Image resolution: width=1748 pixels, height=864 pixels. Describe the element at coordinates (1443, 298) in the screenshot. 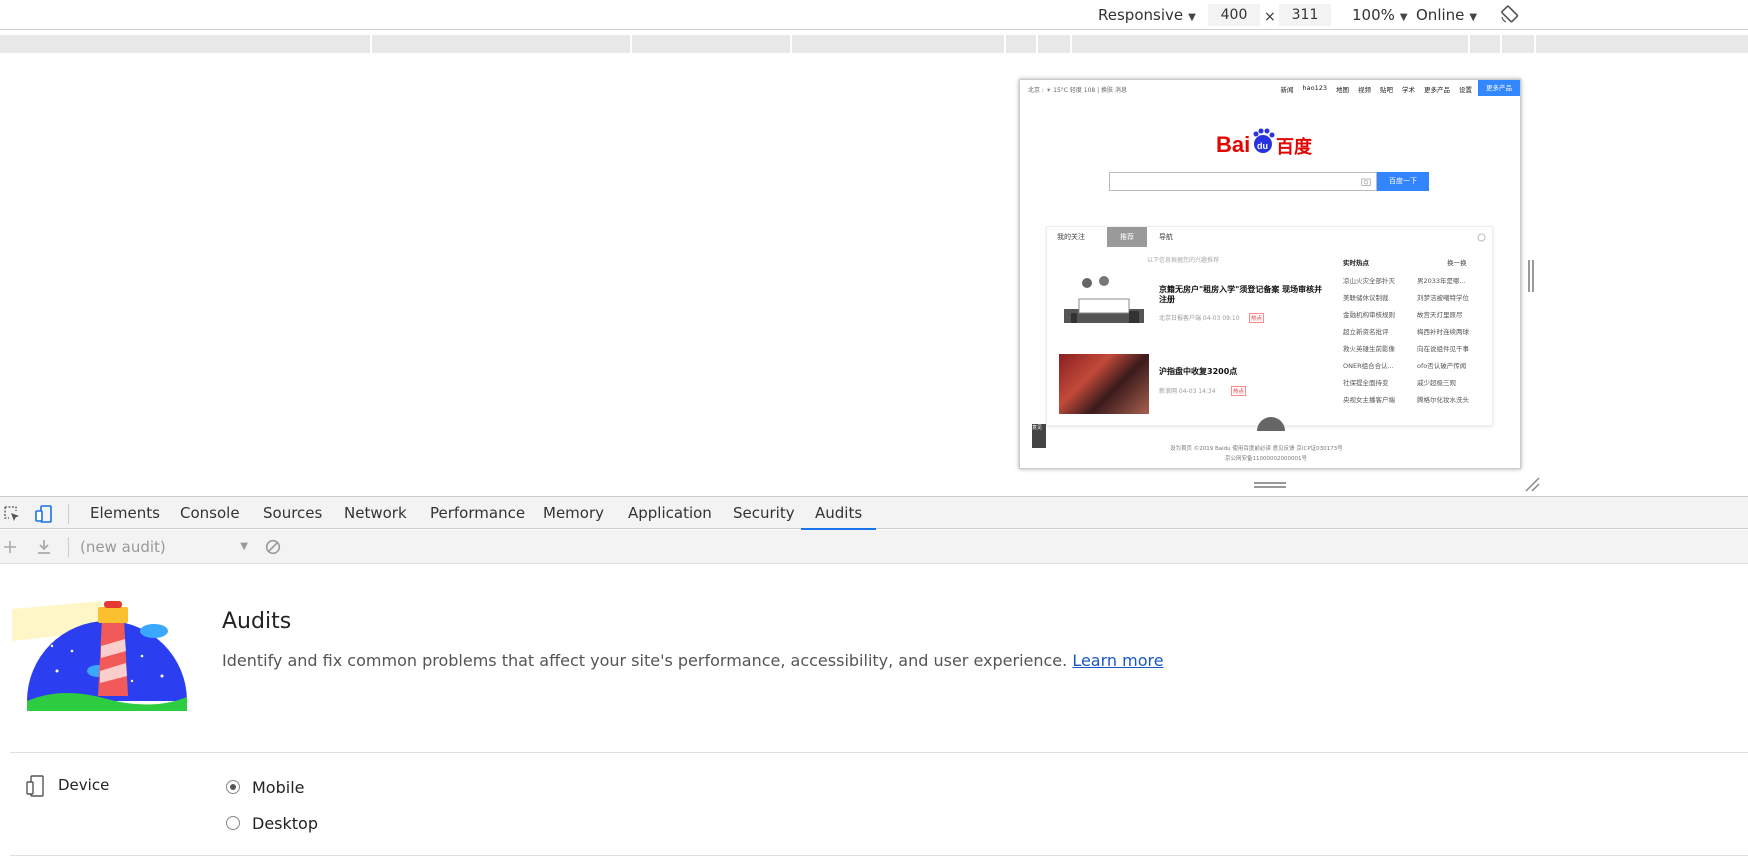

I see `hot-item: 刘梦洁被嘲特学位` at that location.